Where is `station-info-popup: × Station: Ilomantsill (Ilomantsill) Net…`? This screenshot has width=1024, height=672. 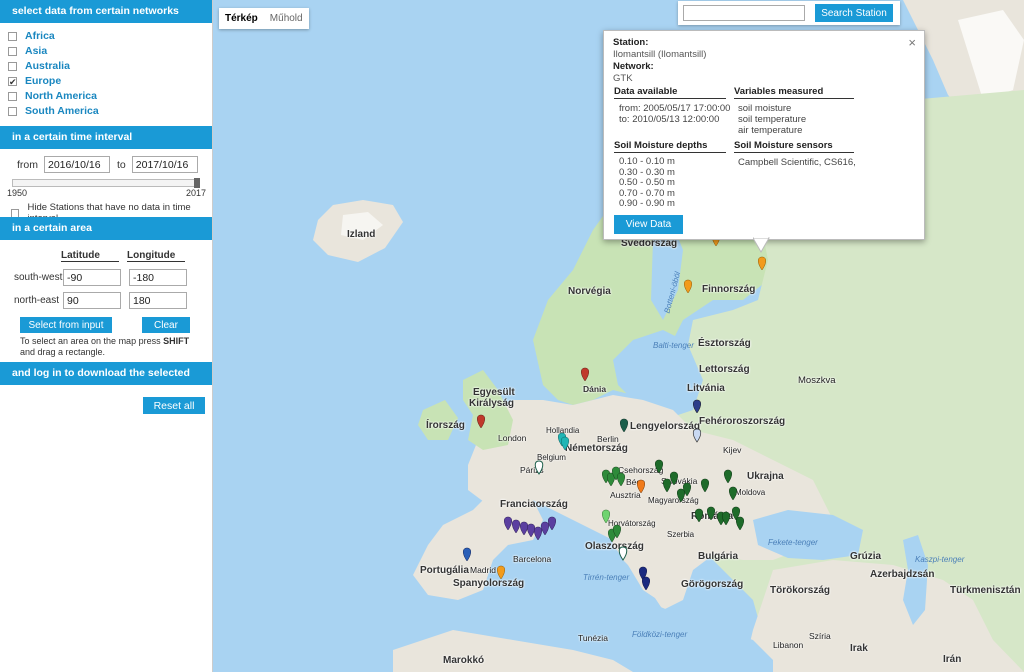 station-info-popup: × Station: Ilomantsill (Ilomantsill) Net… is located at coordinates (764, 135).